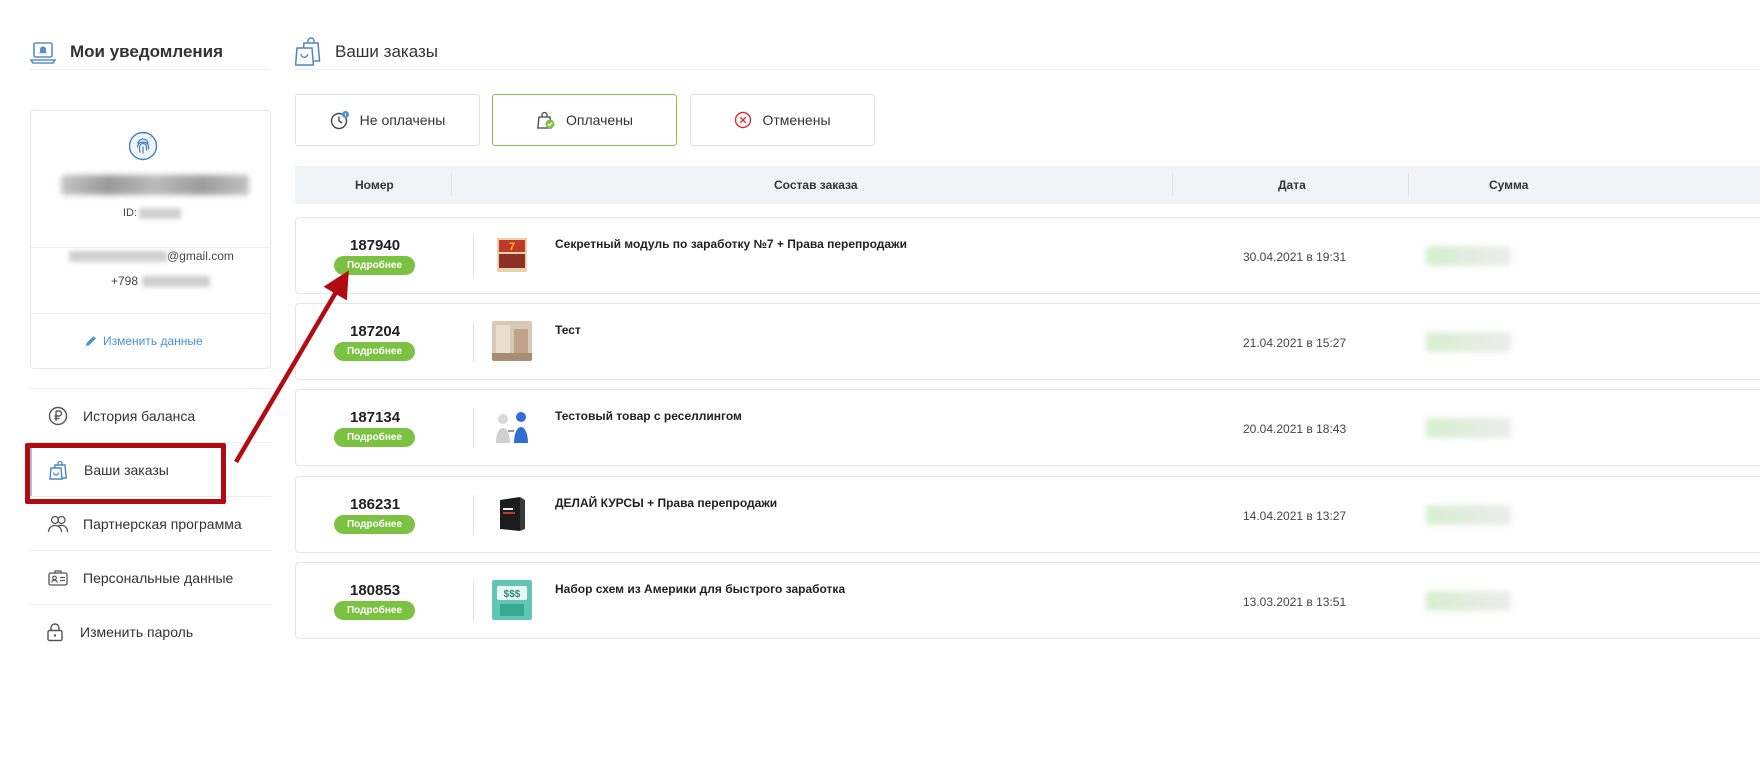 This screenshot has height=782, width=1760. What do you see at coordinates (200, 256) in the screenshot?
I see `user-email-suffix: @gmail.com` at bounding box center [200, 256].